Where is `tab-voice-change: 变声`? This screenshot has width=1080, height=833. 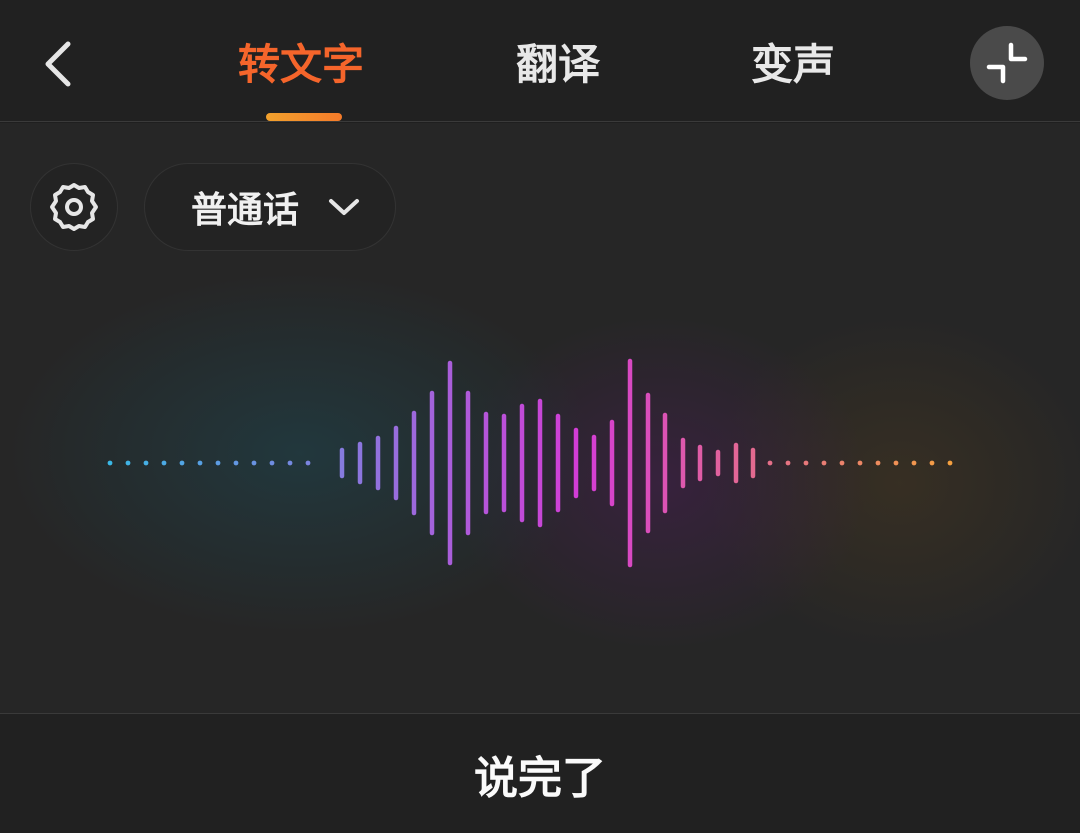 tab-voice-change: 变声 is located at coordinates (793, 65).